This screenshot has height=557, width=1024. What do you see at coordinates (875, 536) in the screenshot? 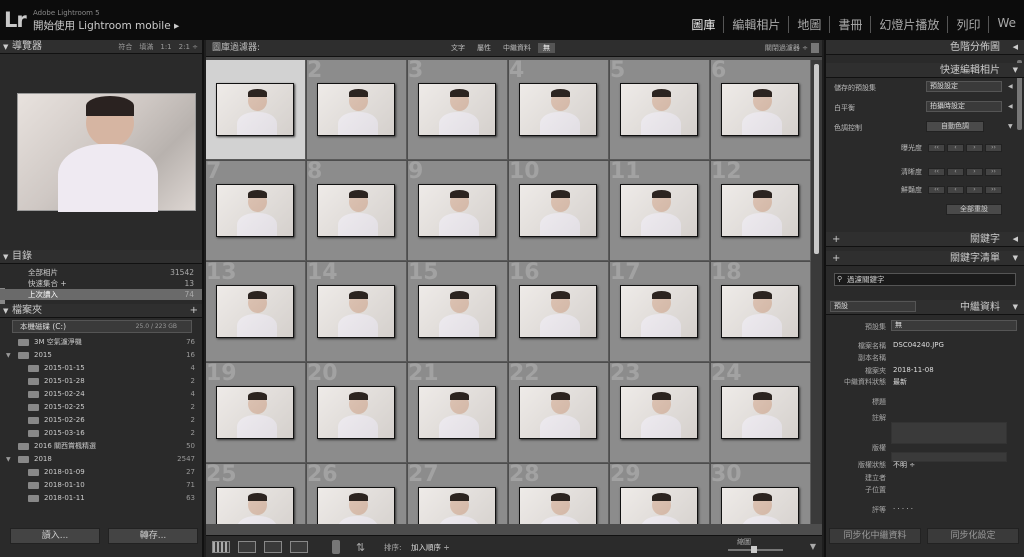
I see `sync-metadata-button: 同步化中繼資料` at bounding box center [875, 536].